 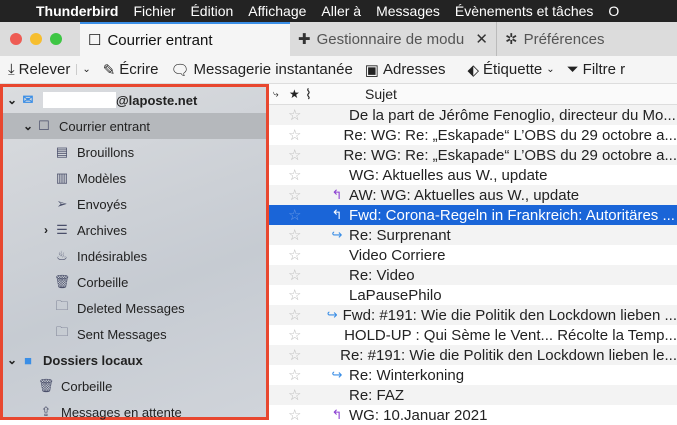 I want to click on chat-icon: 🗨, so click(x=179, y=70).